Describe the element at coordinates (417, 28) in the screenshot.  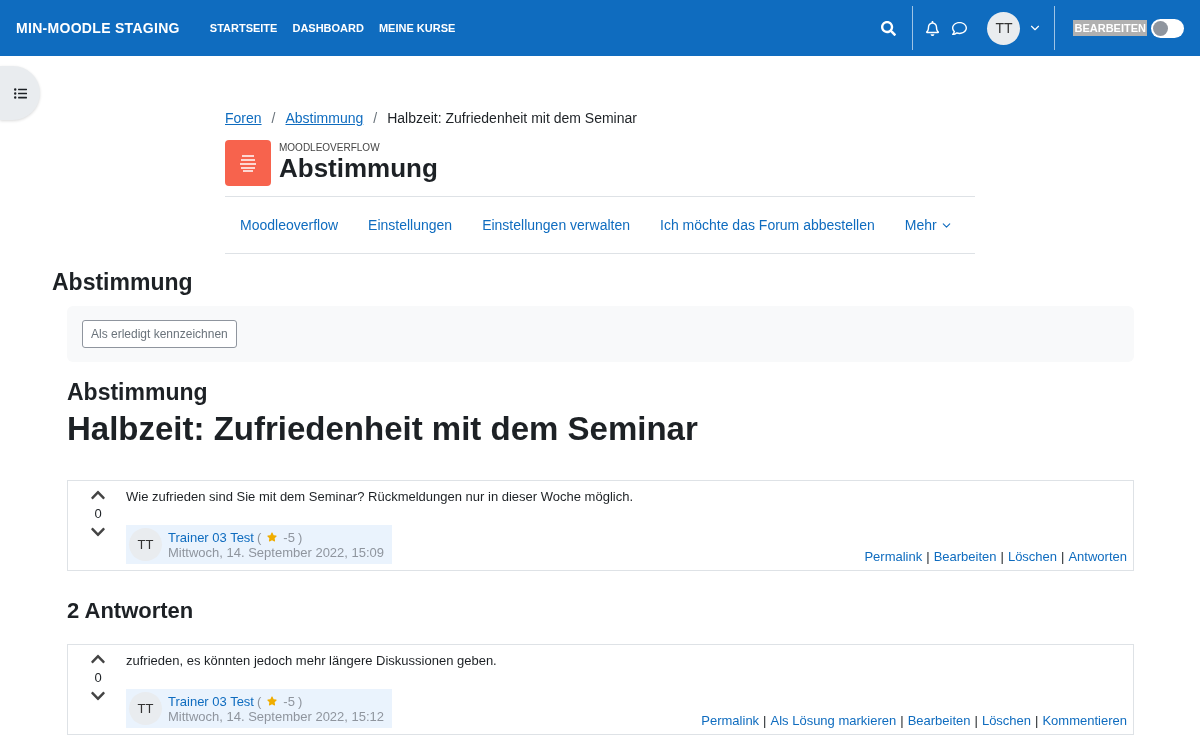
I see `nav-link: MEINE KURSE` at that location.